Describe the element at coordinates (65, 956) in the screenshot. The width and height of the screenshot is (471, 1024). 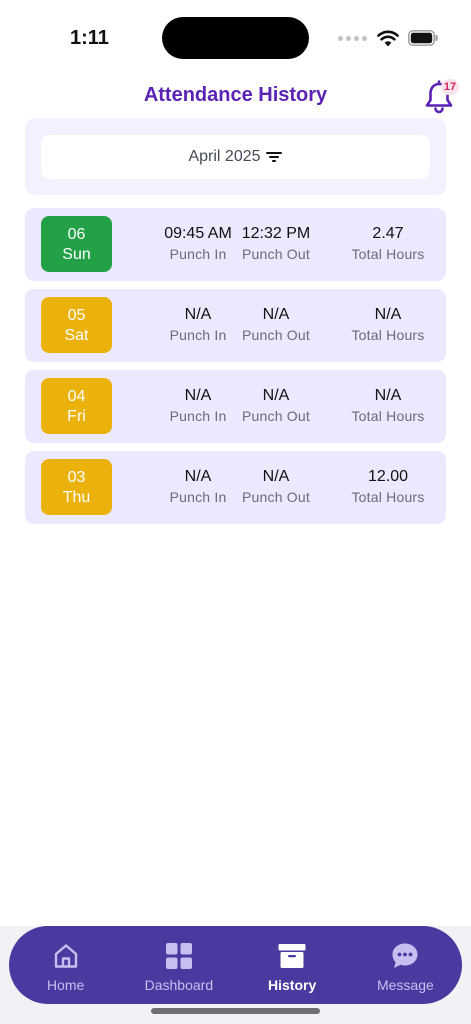
I see `home-icon` at that location.